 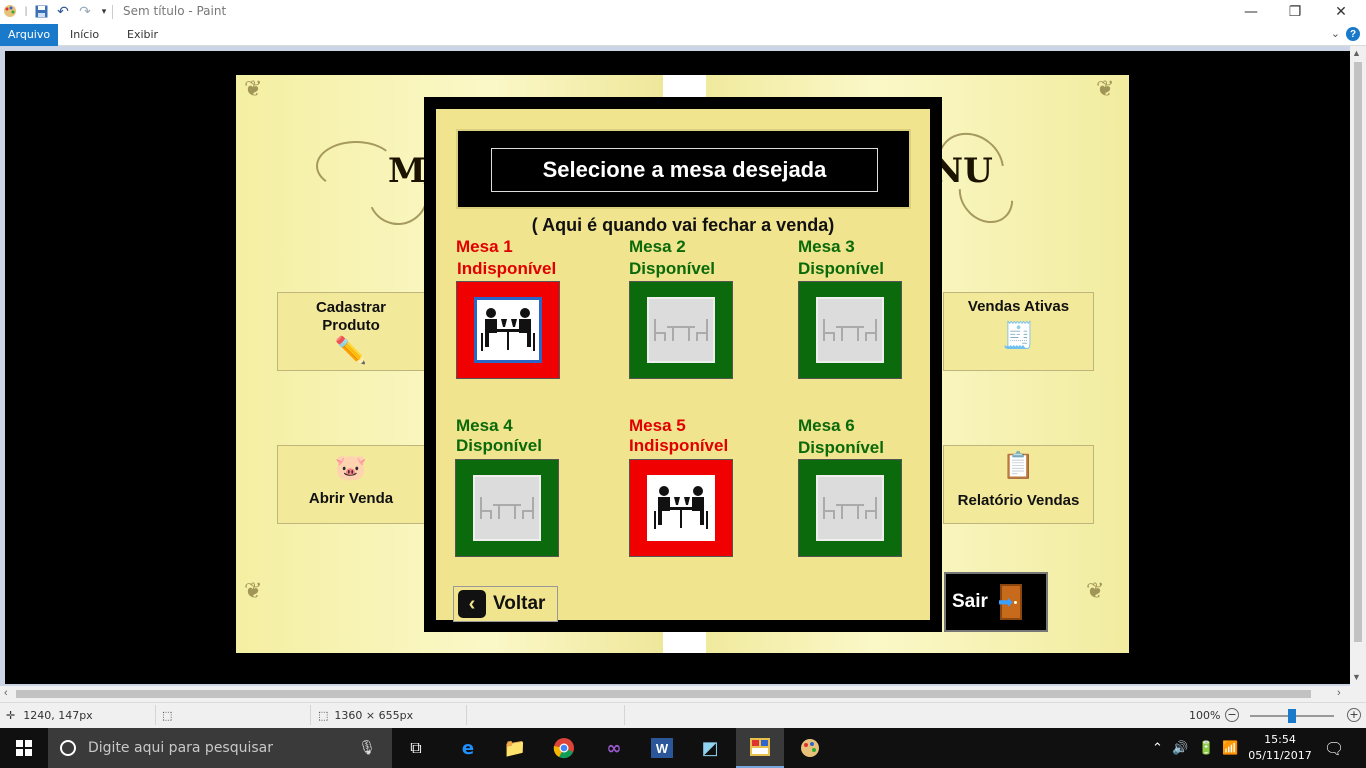 I want to click on pencil-add-icon: ✏️, so click(x=351, y=350).